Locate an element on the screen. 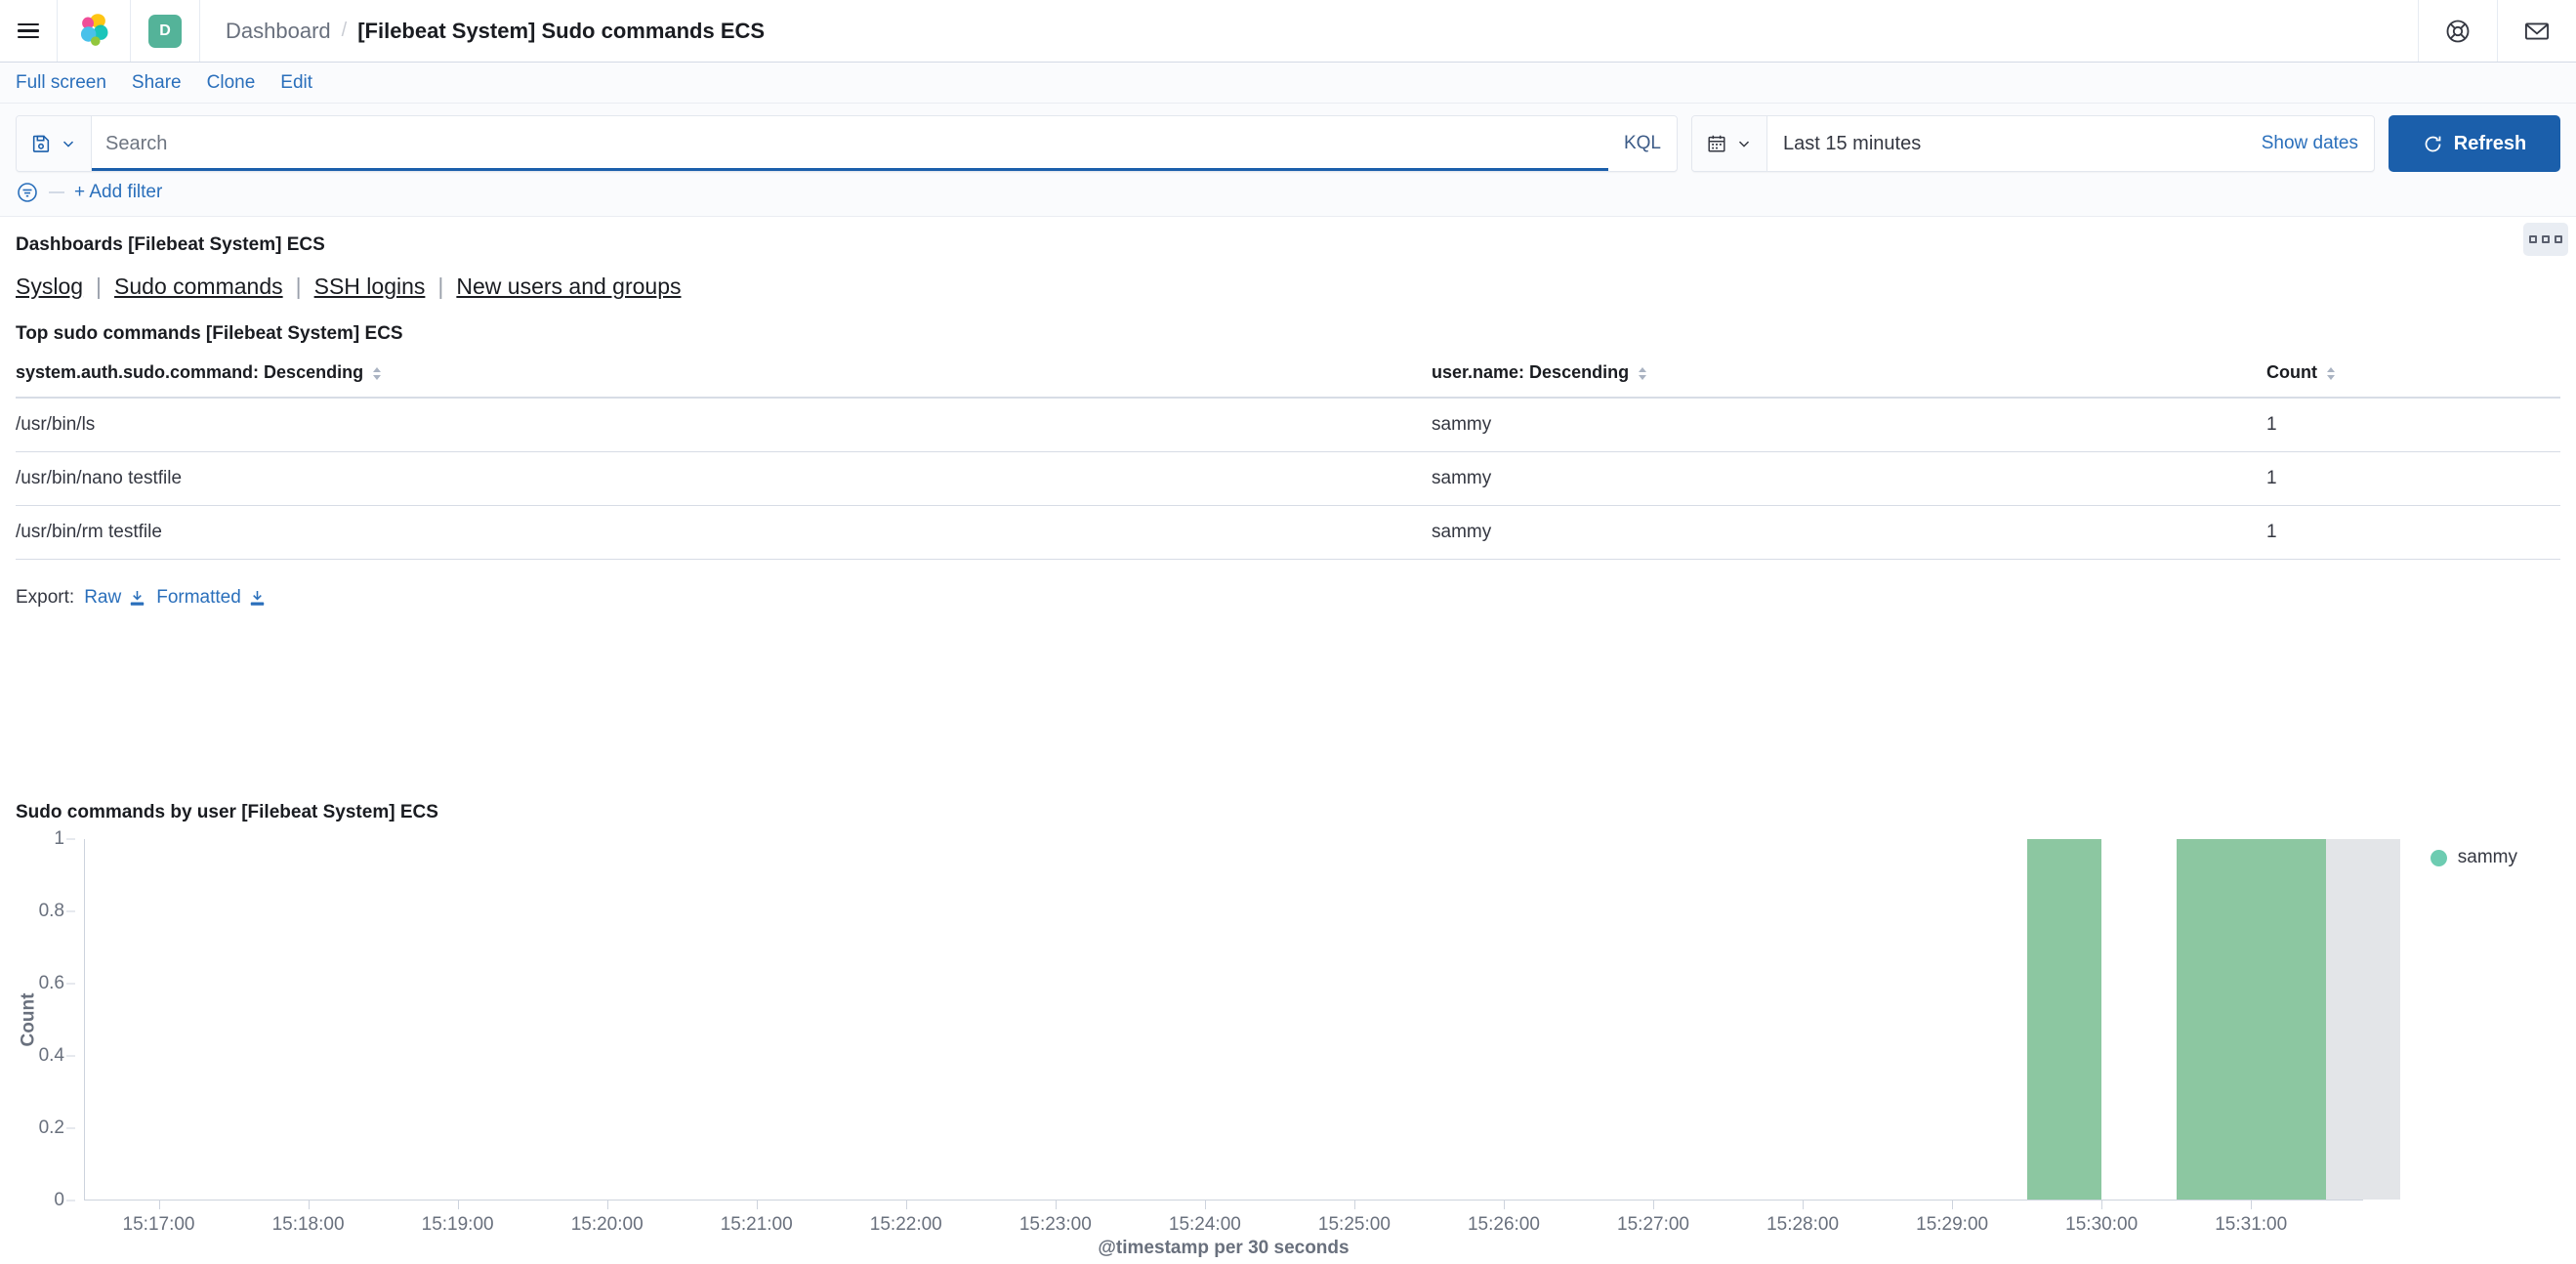 Image resolution: width=2576 pixels, height=1264 pixels. date-range-value: Last 15 minutes is located at coordinates (1852, 144).